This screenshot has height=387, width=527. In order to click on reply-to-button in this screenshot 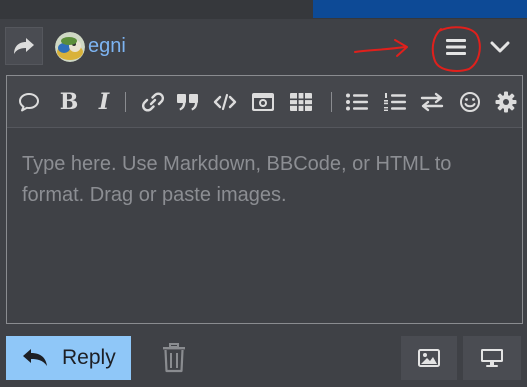, I will do `click(24, 46)`.